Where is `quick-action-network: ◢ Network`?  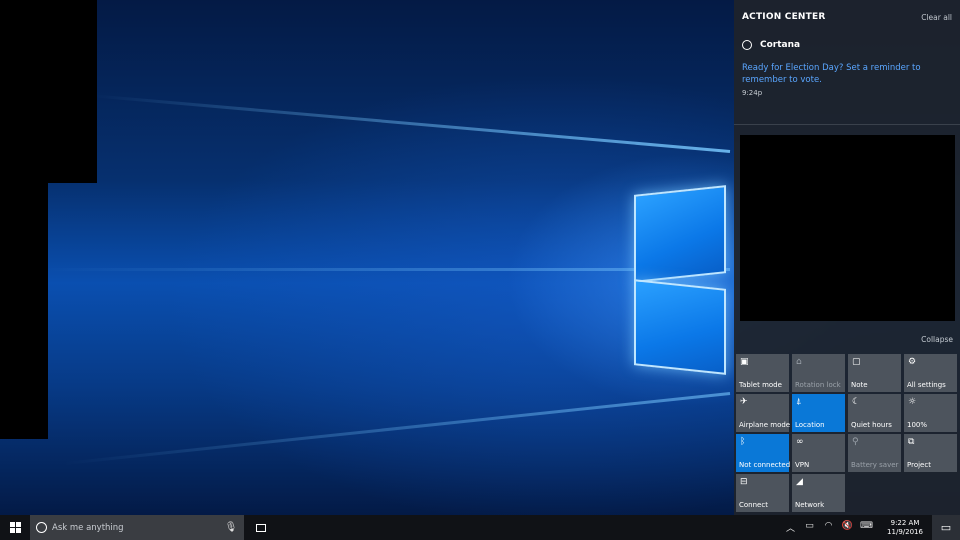 quick-action-network: ◢ Network is located at coordinates (818, 493).